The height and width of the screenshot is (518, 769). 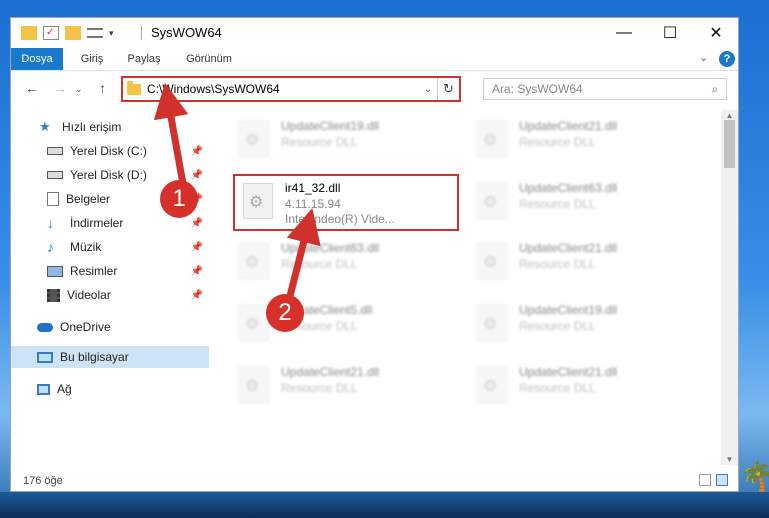 What do you see at coordinates (50, 223) in the screenshot?
I see `download-icon: ↓` at bounding box center [50, 223].